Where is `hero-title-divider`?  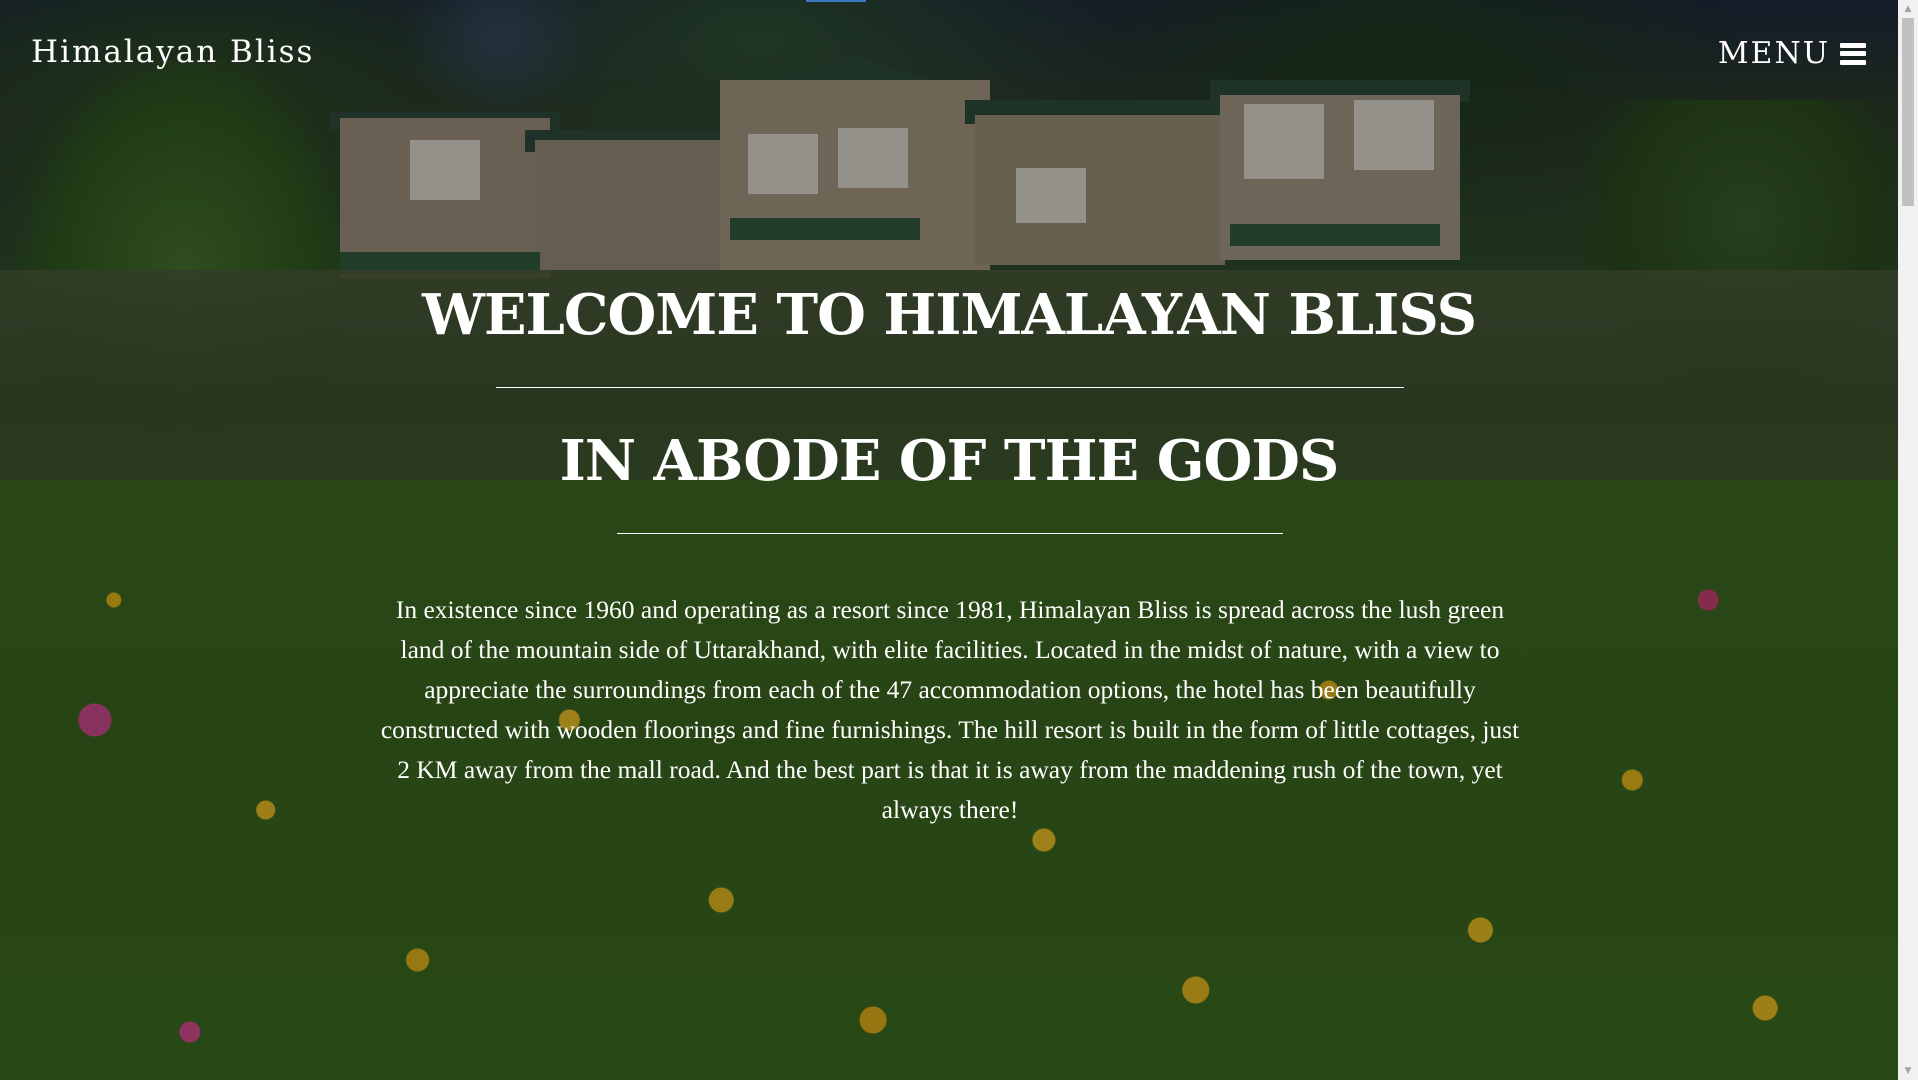 hero-title-divider is located at coordinates (950, 387).